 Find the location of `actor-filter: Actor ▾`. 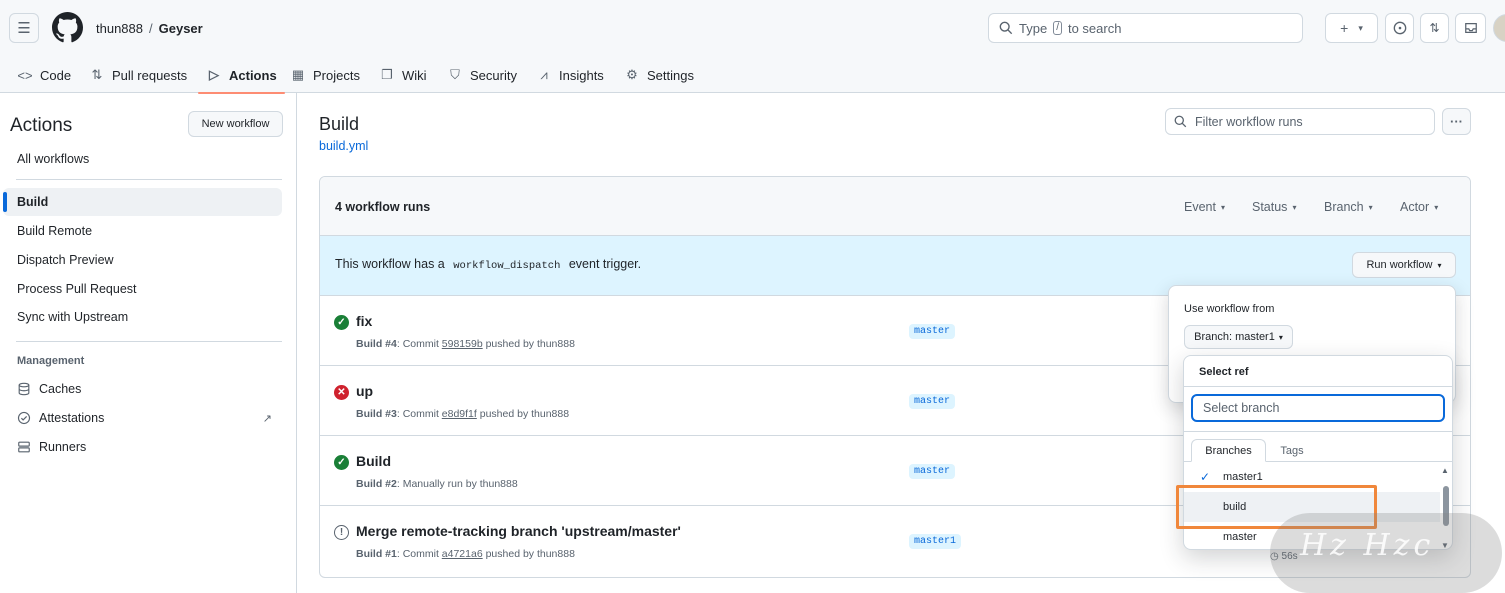

actor-filter: Actor ▾ is located at coordinates (1419, 207).